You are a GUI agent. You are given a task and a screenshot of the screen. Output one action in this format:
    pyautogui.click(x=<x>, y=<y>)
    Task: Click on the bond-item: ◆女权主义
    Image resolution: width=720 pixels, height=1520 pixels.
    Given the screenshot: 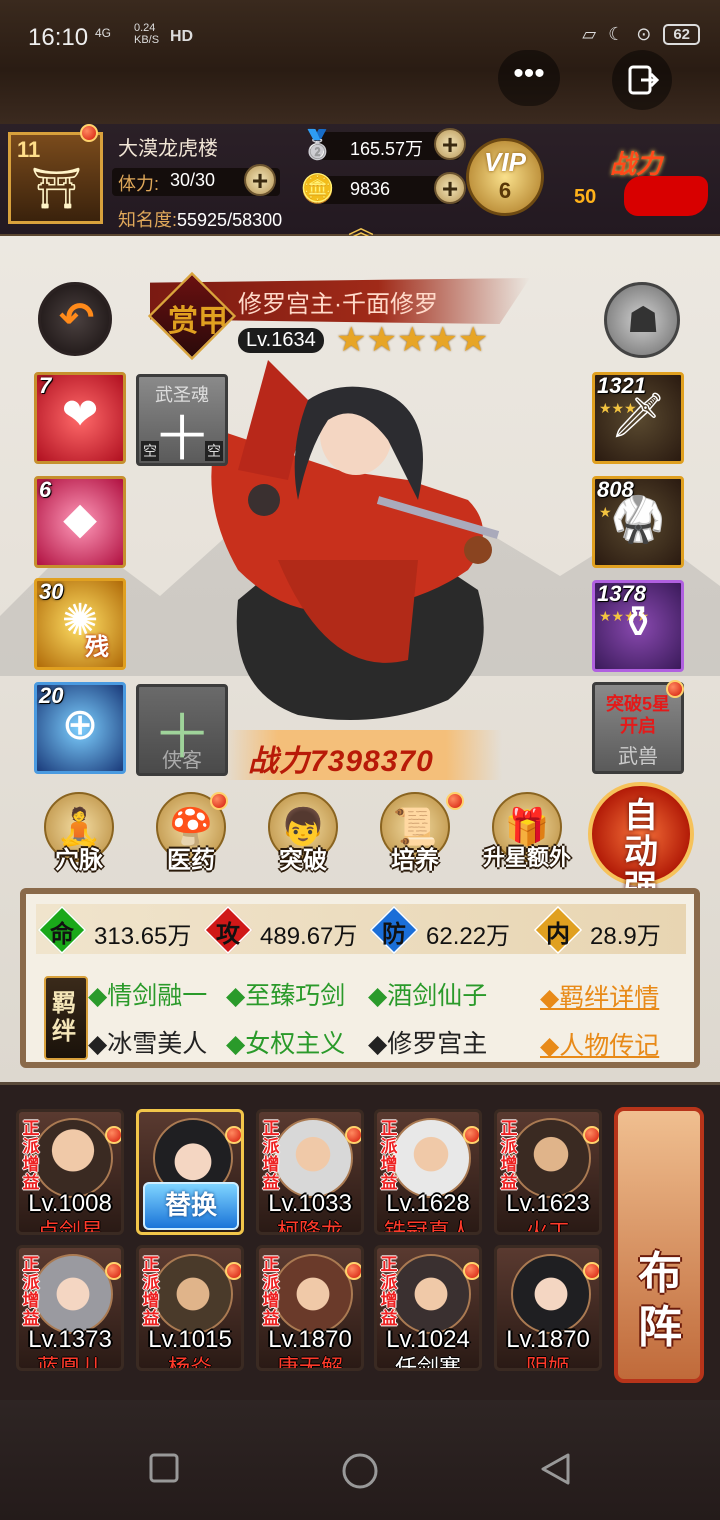 What is the action you would take?
    pyautogui.click(x=286, y=1044)
    